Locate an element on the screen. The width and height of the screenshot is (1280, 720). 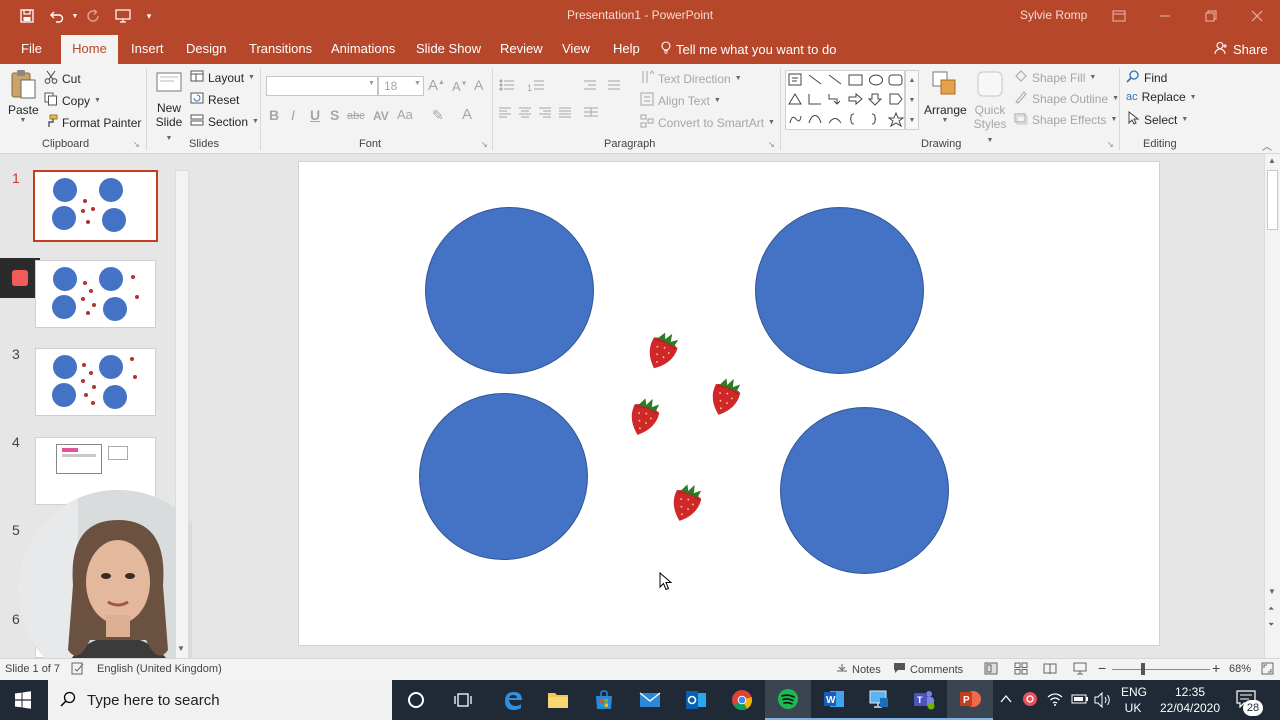
windows-start-icon is located at coordinates (23, 700).